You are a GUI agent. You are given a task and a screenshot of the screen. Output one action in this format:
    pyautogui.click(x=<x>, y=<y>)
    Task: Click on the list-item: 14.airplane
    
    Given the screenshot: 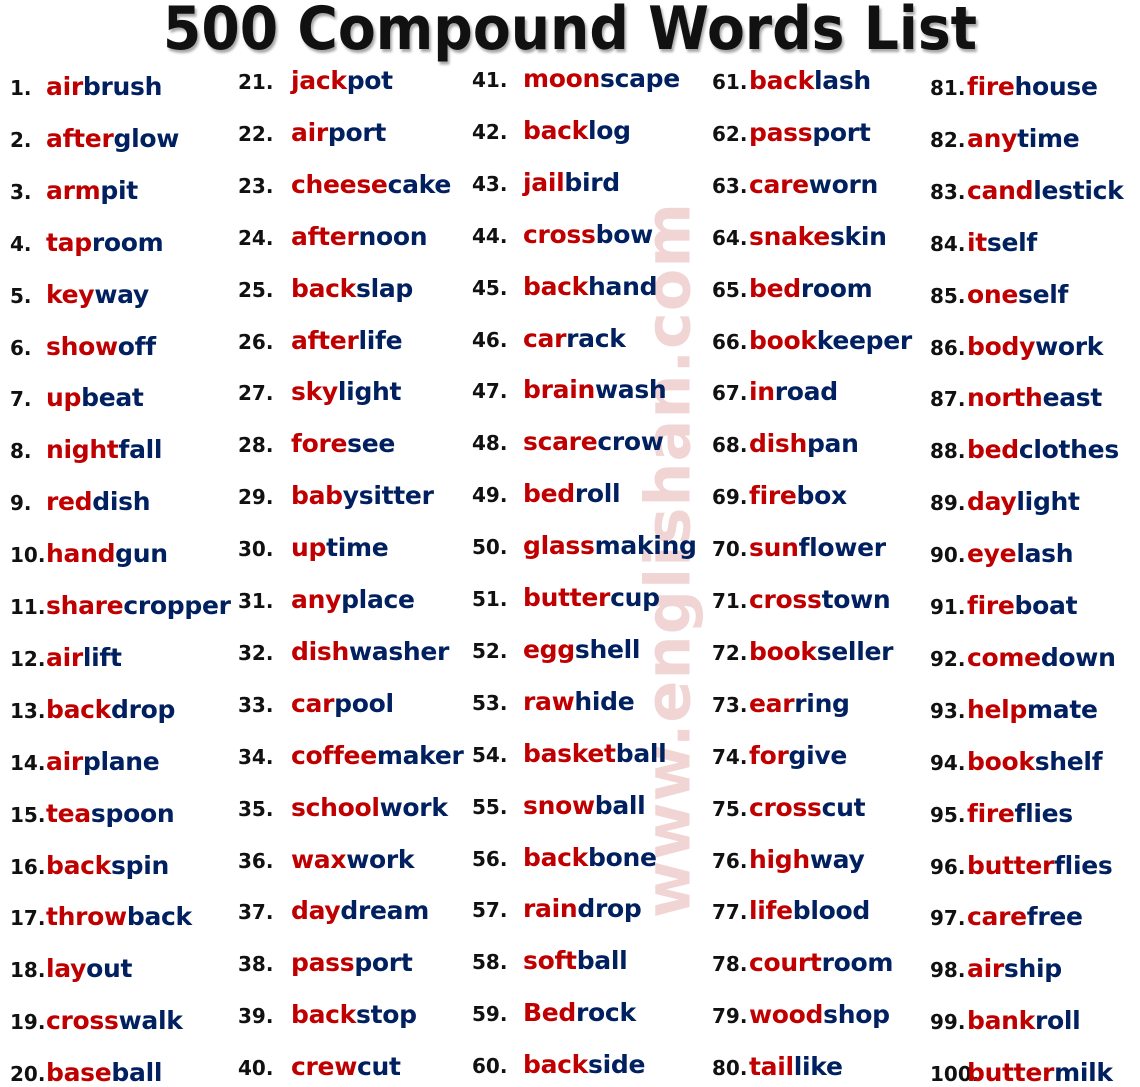 What is the action you would take?
    pyautogui.click(x=85, y=761)
    